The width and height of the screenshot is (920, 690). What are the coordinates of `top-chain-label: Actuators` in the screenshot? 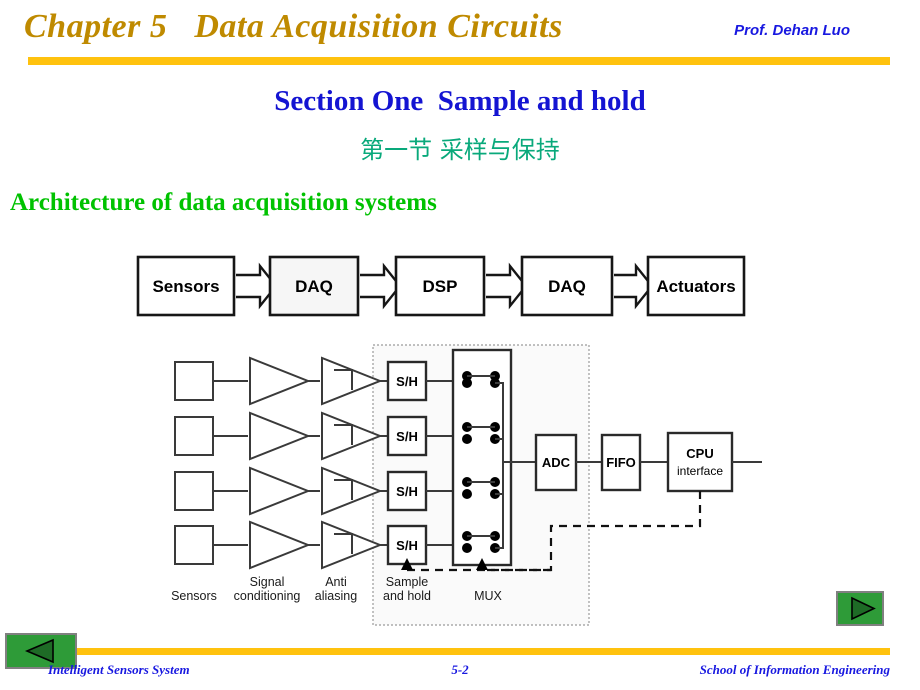 It's located at (695, 286).